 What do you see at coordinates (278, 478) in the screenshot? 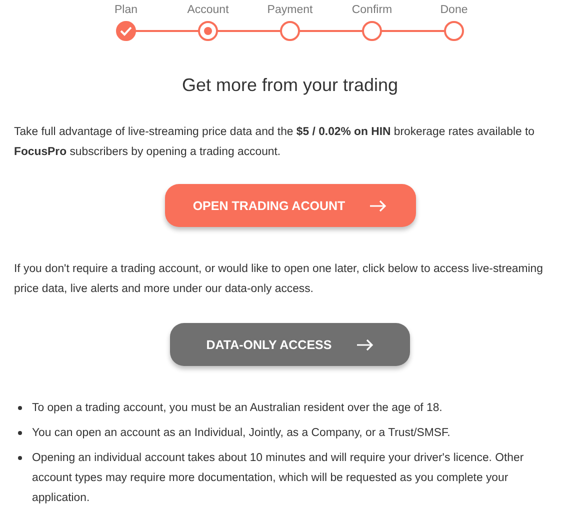
I see `note-text: Opening an individual account takes about 10 minutes and will require your driver's licence. Other account types may require more documentation, which will be requested as you complete your application.` at bounding box center [278, 478].